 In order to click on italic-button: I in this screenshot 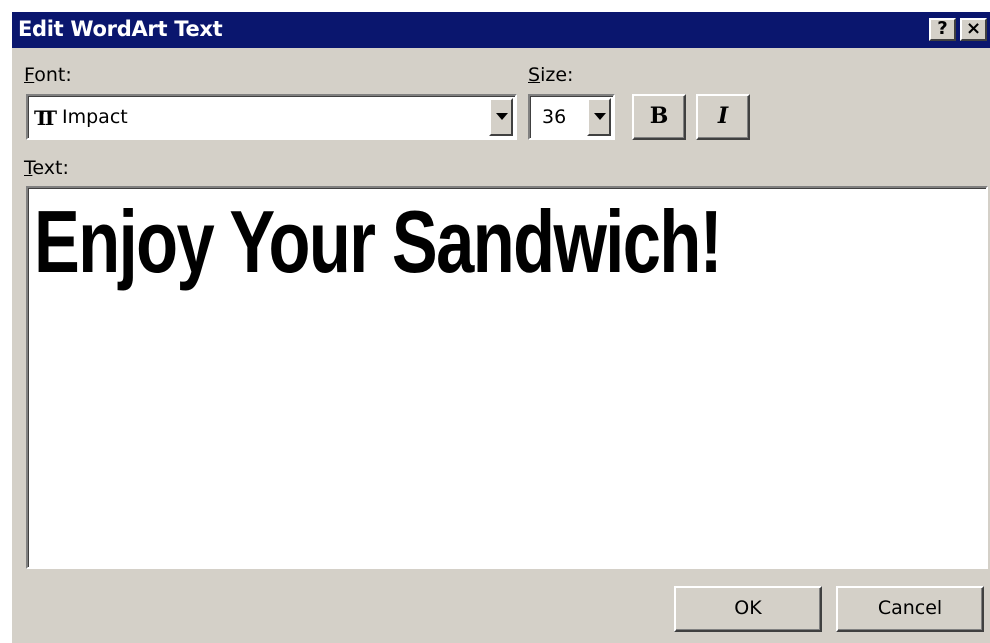, I will do `click(723, 117)`.